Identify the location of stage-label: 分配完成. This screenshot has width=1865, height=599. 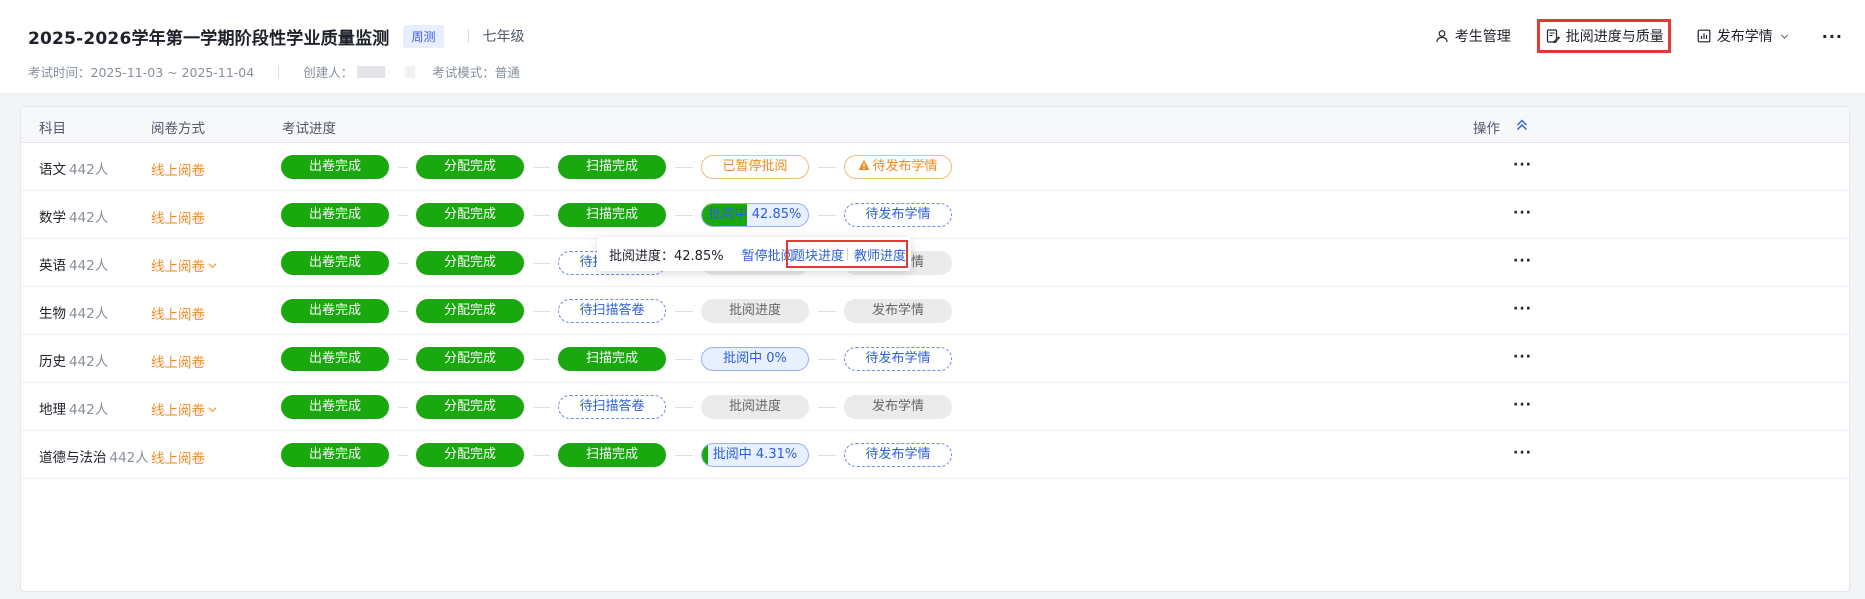
(469, 358).